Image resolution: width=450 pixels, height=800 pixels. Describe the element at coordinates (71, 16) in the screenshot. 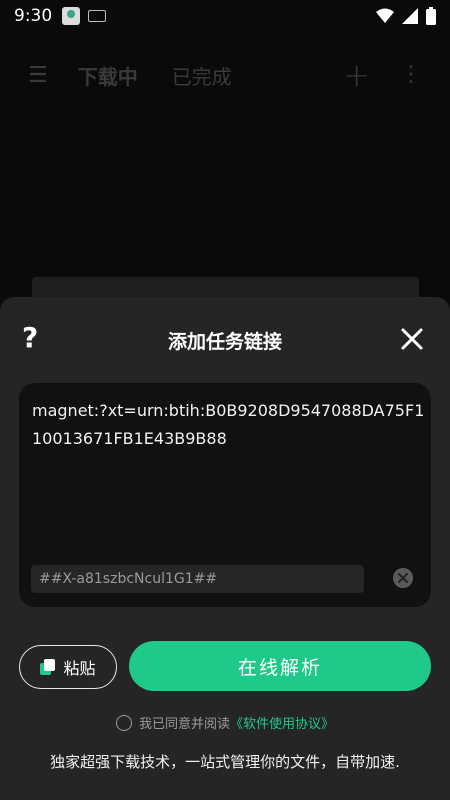

I see `app-notification-icon` at that location.